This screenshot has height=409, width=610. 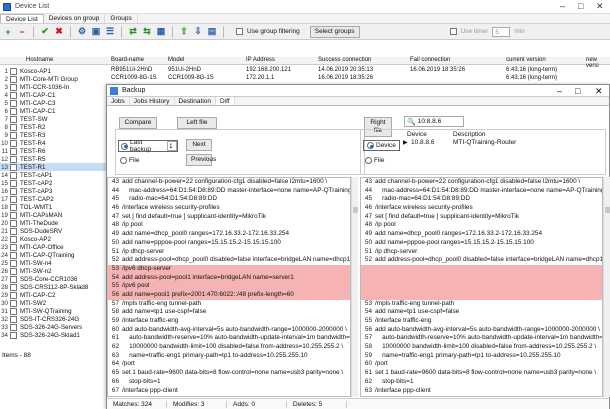 What do you see at coordinates (54, 231) in the screenshot?
I see `table-row: 21 SDS-DudeSRV` at bounding box center [54, 231].